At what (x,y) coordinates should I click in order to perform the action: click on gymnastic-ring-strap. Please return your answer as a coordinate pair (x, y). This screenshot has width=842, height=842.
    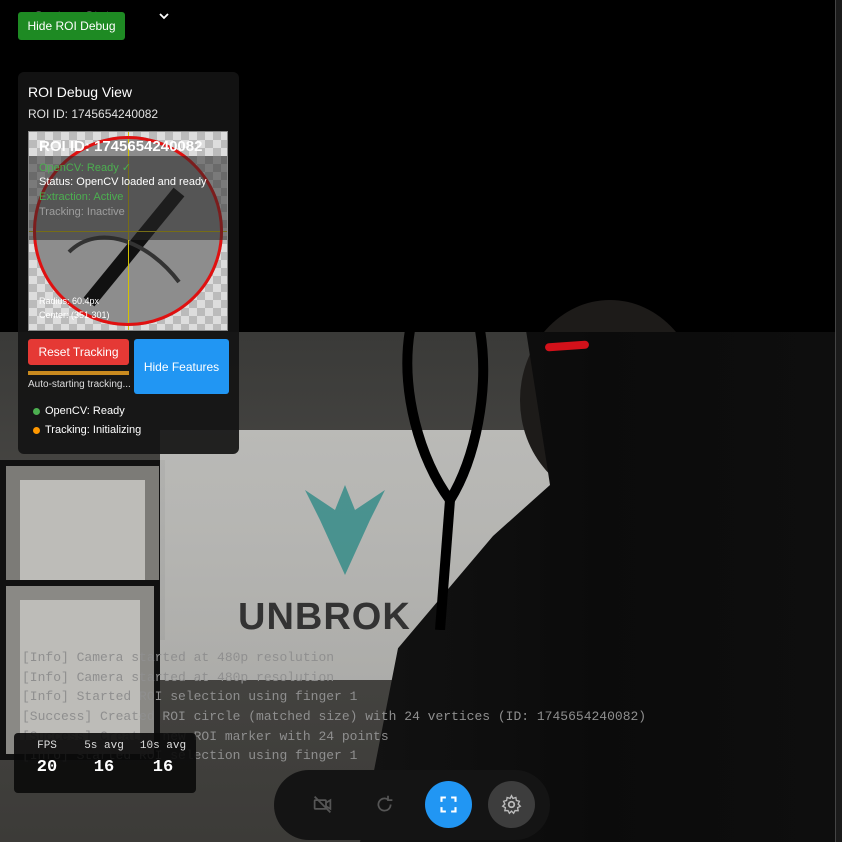
    Looking at the image, I should click on (445, 480).